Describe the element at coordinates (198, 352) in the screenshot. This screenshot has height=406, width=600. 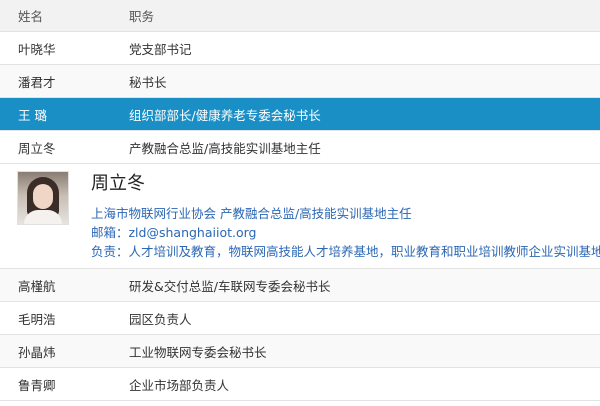
I see `row-title: 工业物联网专委会秘书长` at that location.